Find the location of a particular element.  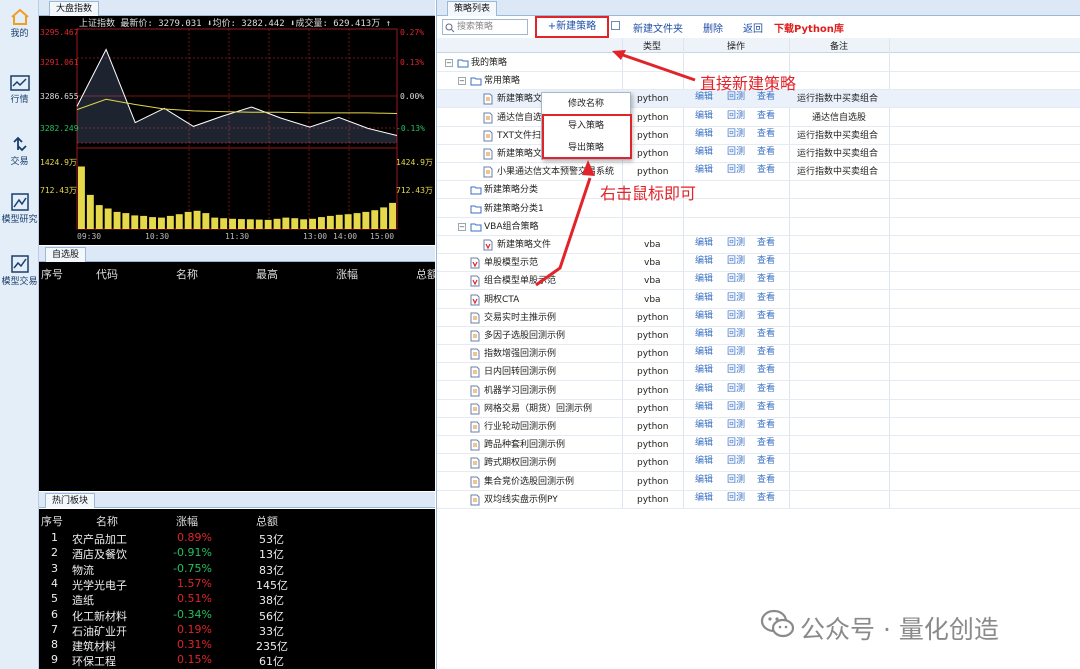

tree-strategy-row: 机器学习回测示例 python 编辑 回测 查看 is located at coordinates (758, 391).